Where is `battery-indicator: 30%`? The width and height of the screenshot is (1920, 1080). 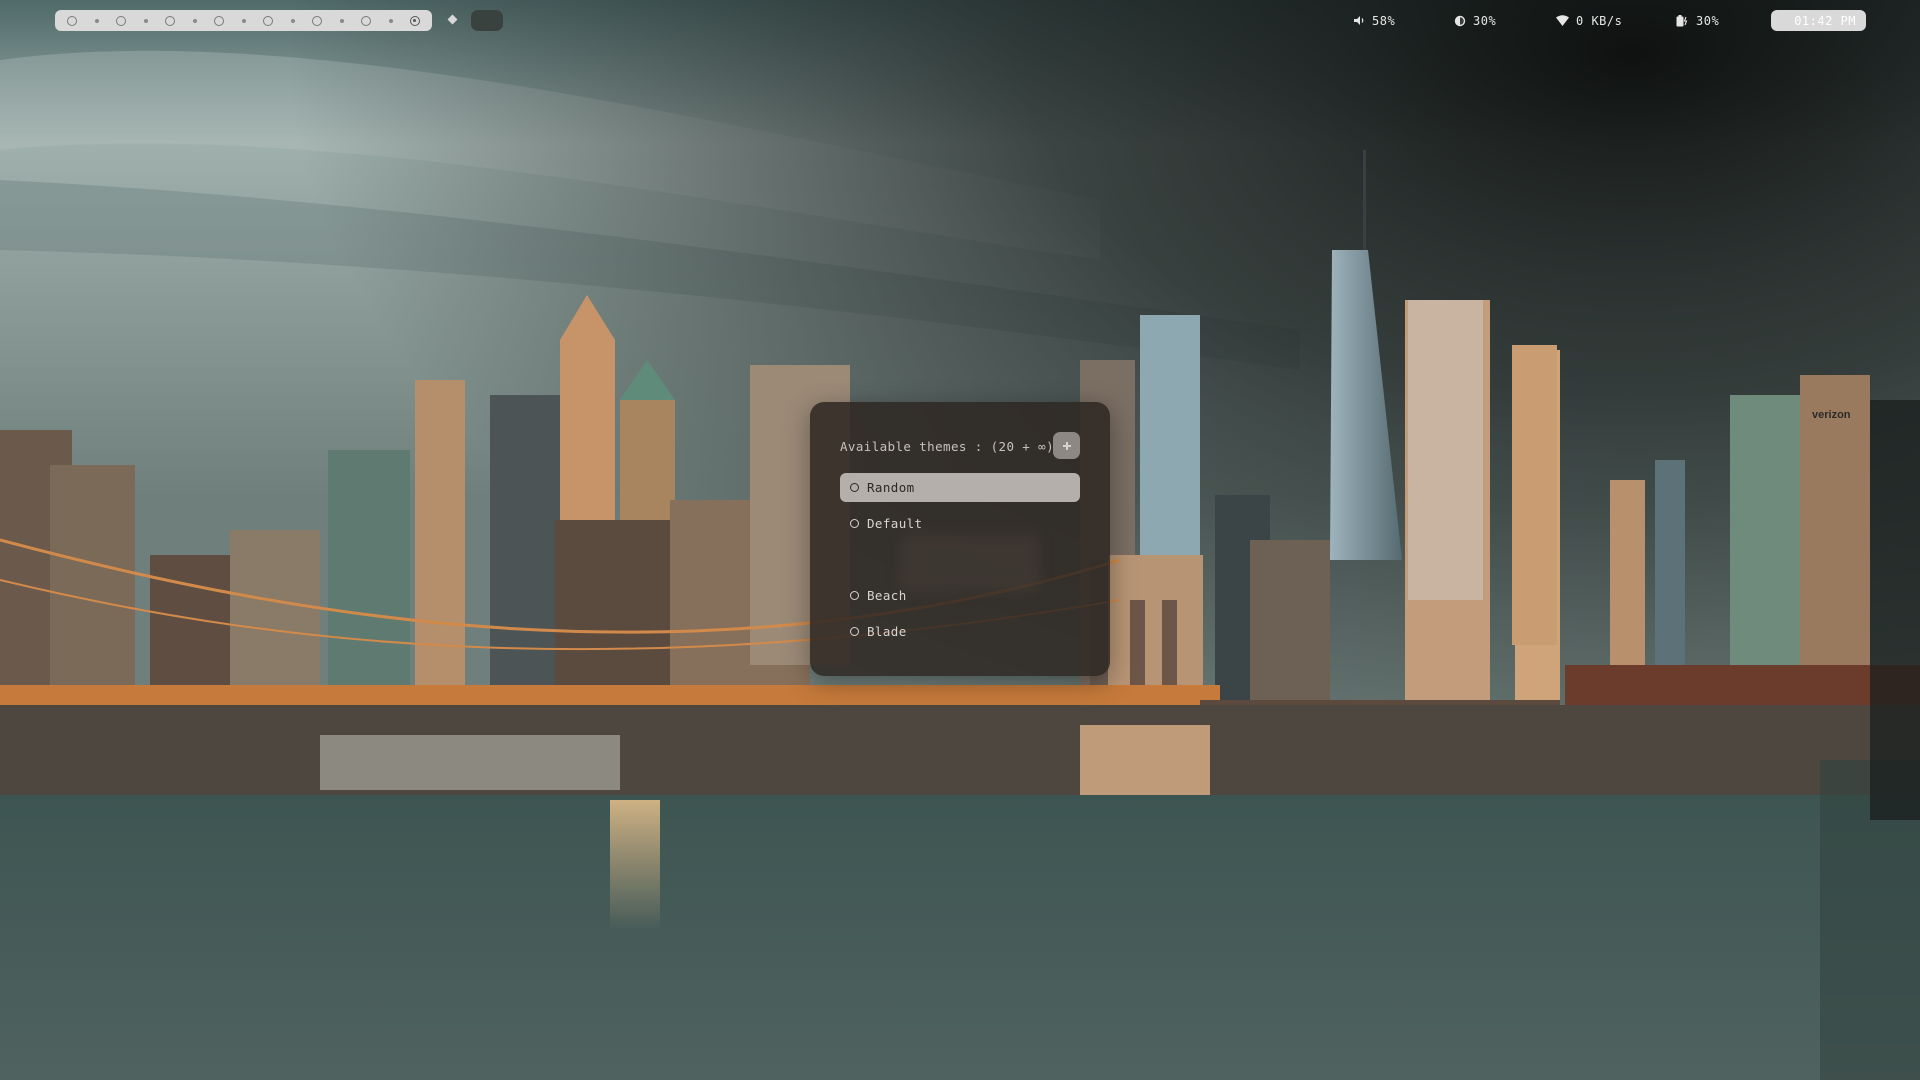 battery-indicator: 30% is located at coordinates (1697, 20).